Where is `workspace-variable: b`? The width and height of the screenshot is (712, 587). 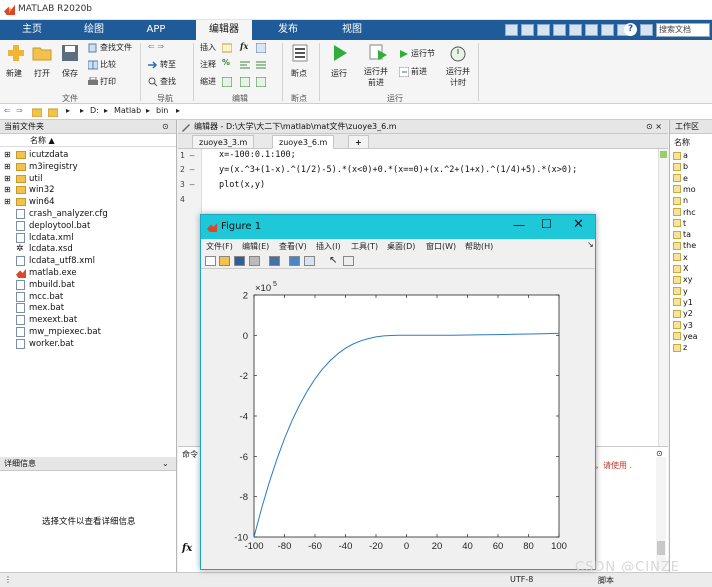 workspace-variable: b is located at coordinates (680, 166).